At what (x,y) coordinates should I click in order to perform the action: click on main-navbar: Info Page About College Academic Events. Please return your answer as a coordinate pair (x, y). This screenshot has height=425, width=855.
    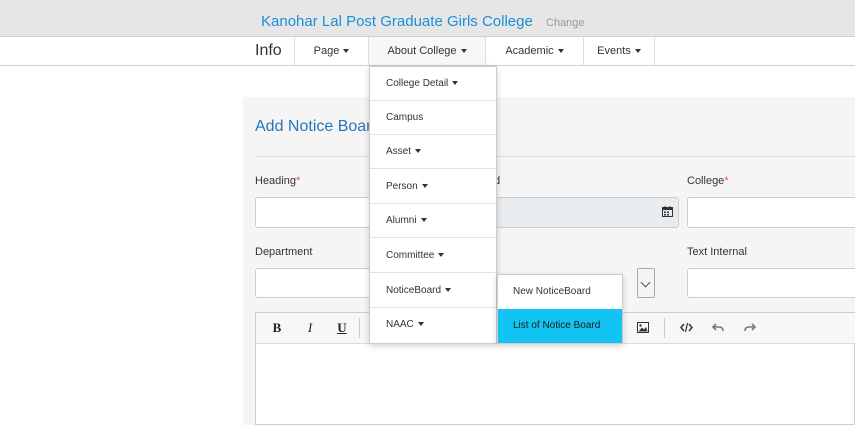
    Looking at the image, I should click on (427, 51).